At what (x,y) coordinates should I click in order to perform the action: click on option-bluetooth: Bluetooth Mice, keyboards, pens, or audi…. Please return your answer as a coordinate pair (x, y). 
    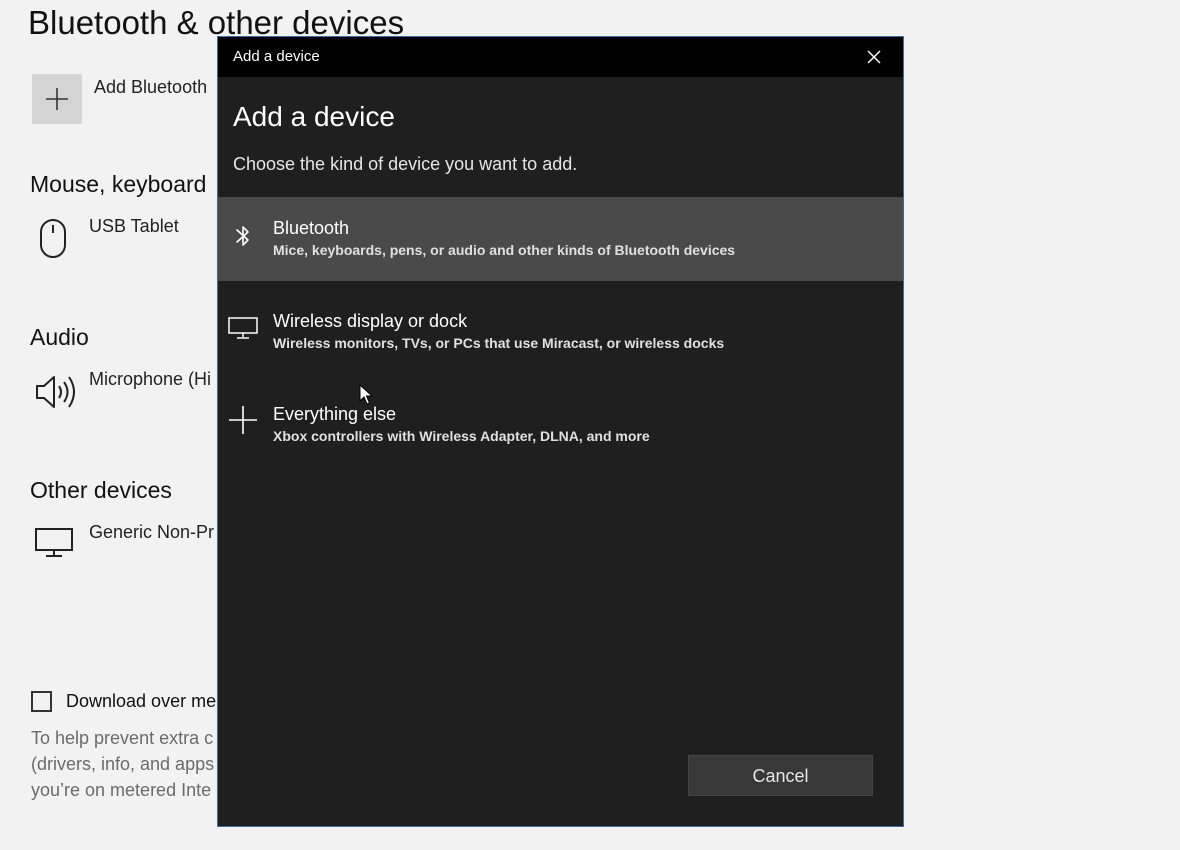
    Looking at the image, I should click on (560, 301).